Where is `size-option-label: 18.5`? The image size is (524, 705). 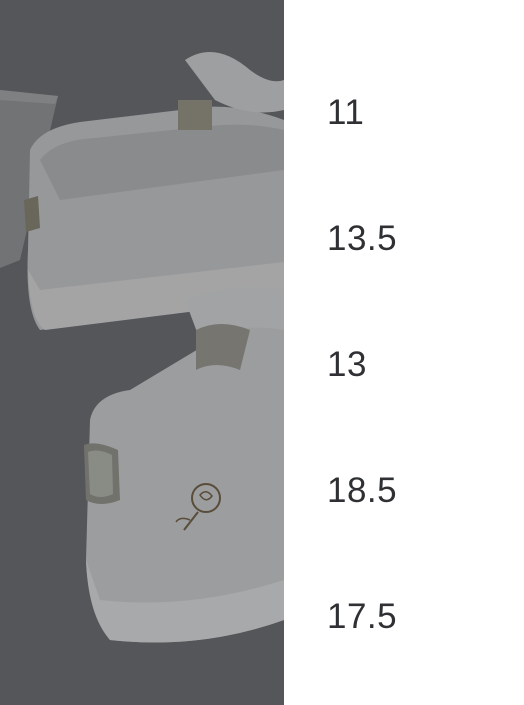 size-option-label: 18.5 is located at coordinates (362, 490).